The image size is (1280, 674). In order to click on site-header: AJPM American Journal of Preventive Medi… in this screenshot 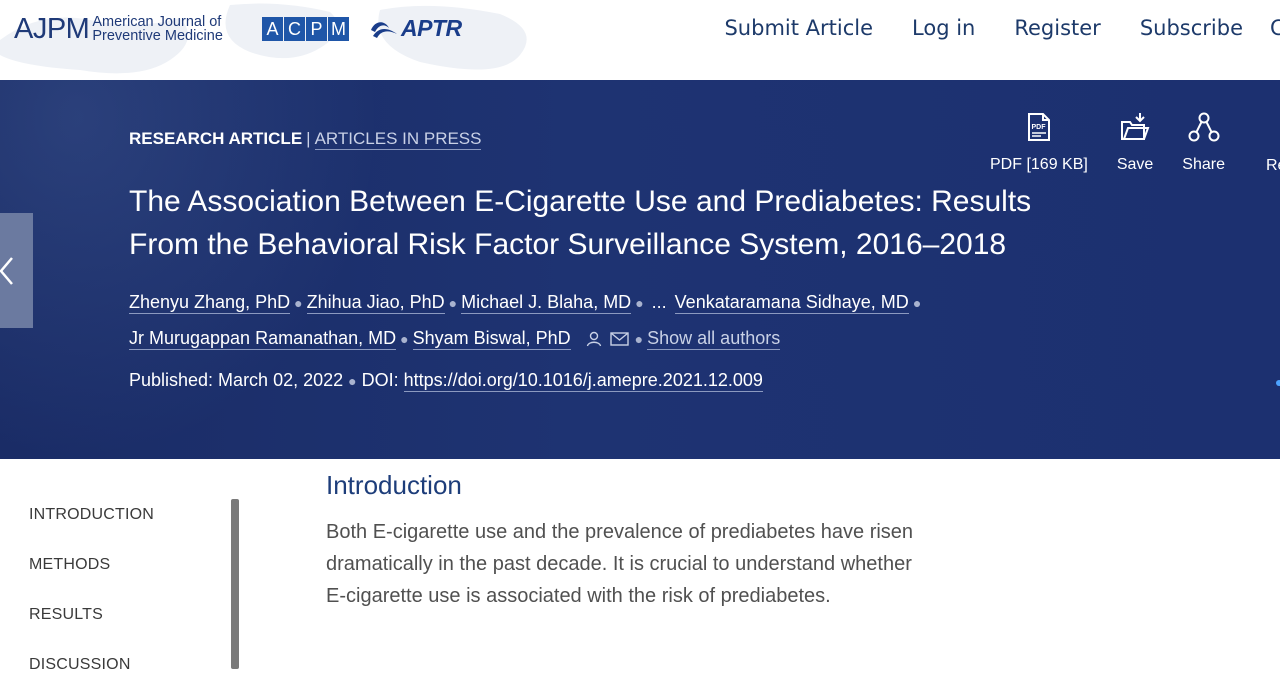, I will do `click(640, 40)`.